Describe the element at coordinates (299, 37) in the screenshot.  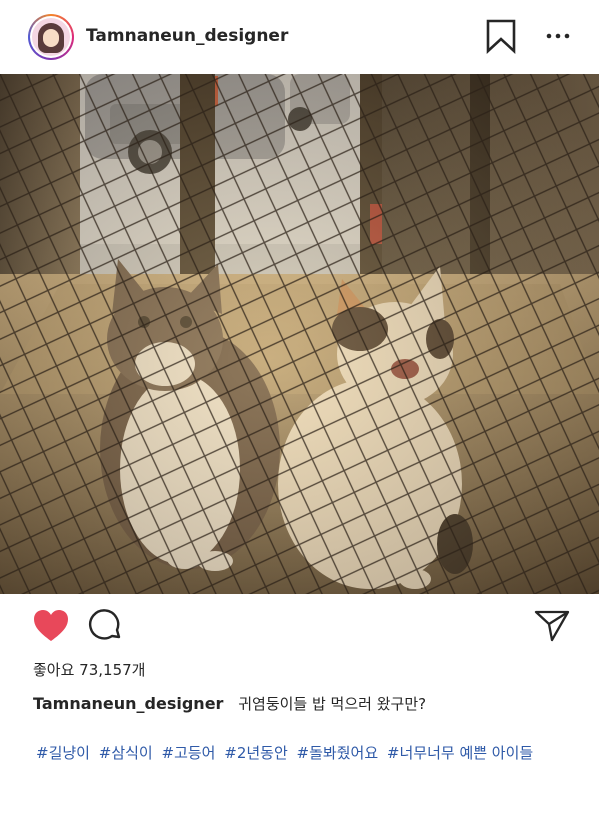
I see `post-header: Tamnaneun_designer` at that location.